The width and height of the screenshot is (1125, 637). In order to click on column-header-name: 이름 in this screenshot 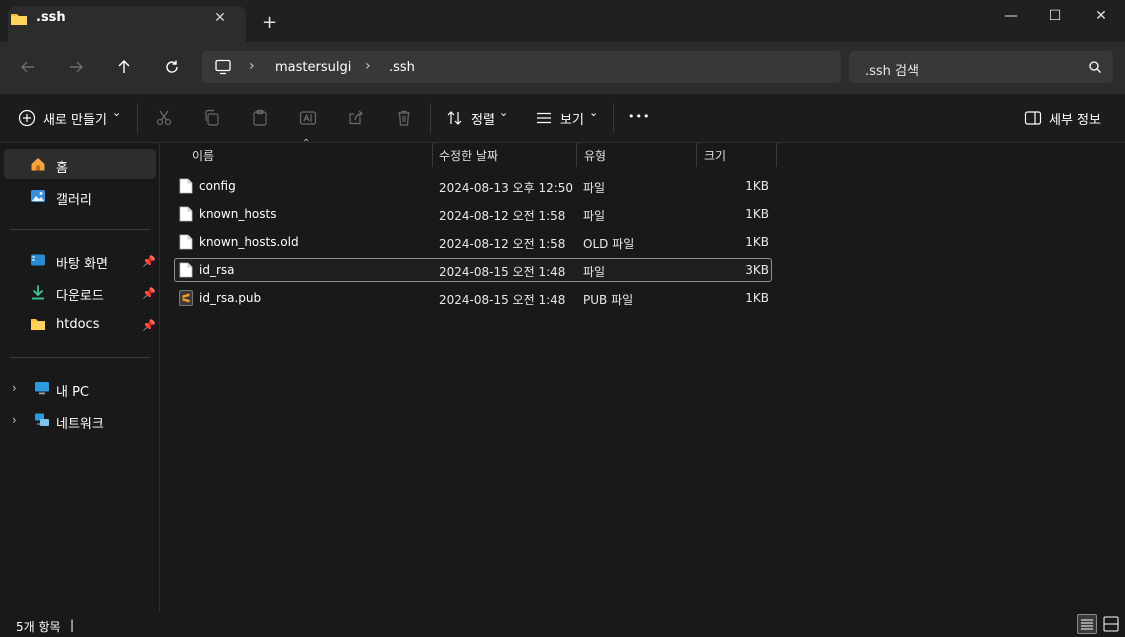, I will do `click(203, 155)`.